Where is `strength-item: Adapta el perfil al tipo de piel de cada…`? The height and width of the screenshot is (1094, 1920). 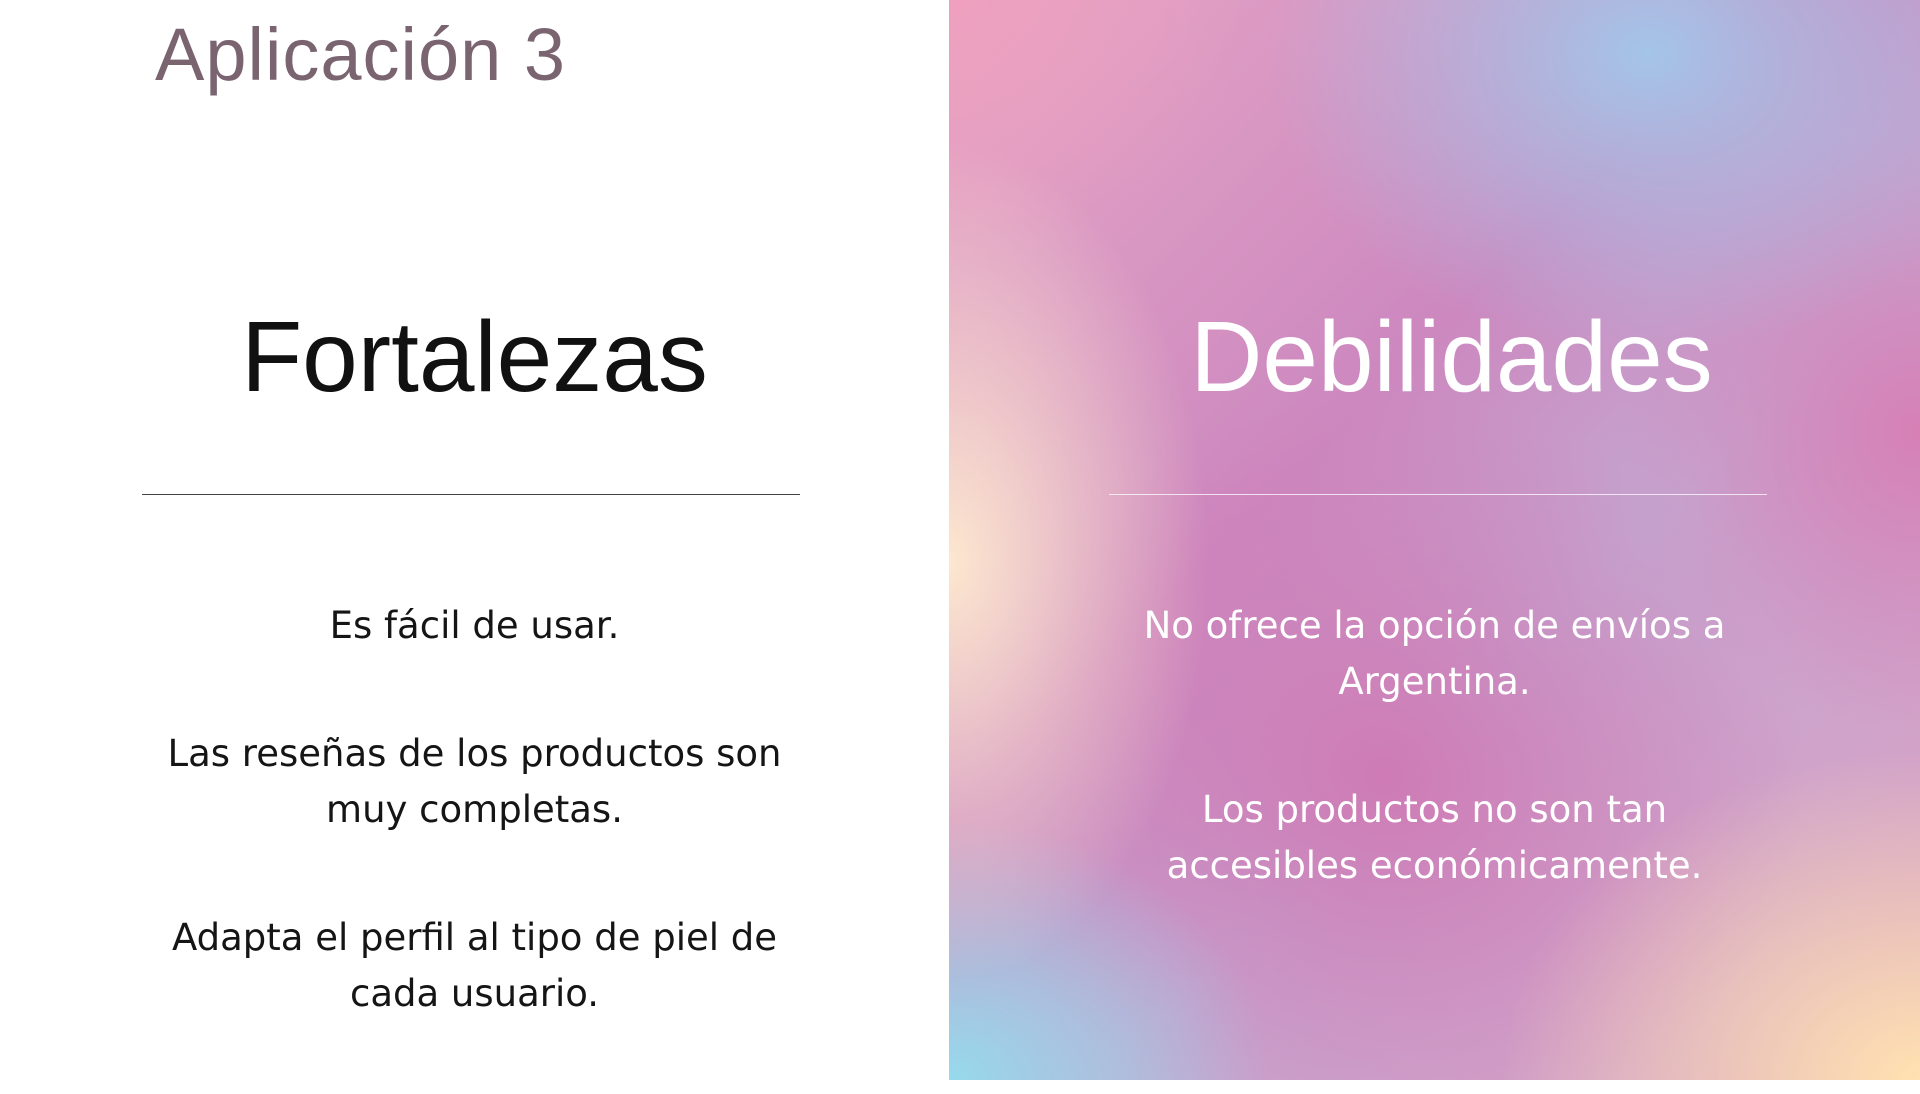 strength-item: Adapta el perfil al tipo de piel de cada… is located at coordinates (474, 965).